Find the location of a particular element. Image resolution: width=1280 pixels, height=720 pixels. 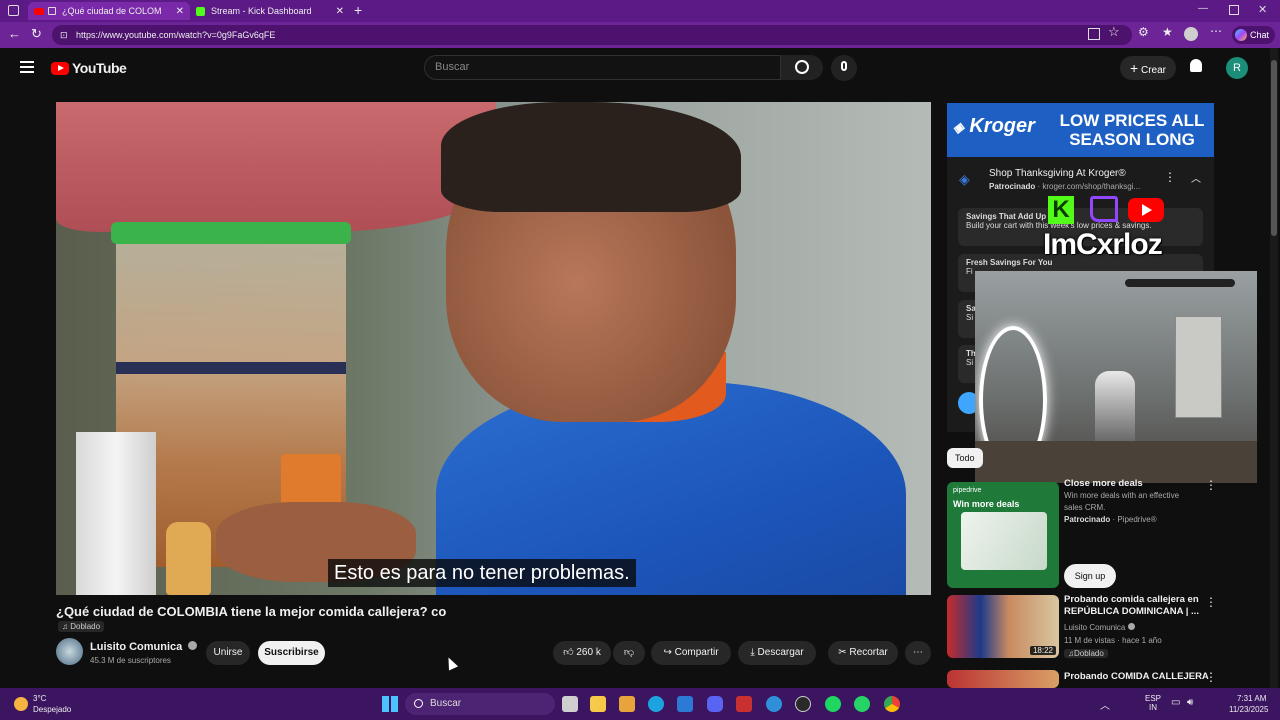

close-window-button: ✕ is located at coordinates (1262, 9).